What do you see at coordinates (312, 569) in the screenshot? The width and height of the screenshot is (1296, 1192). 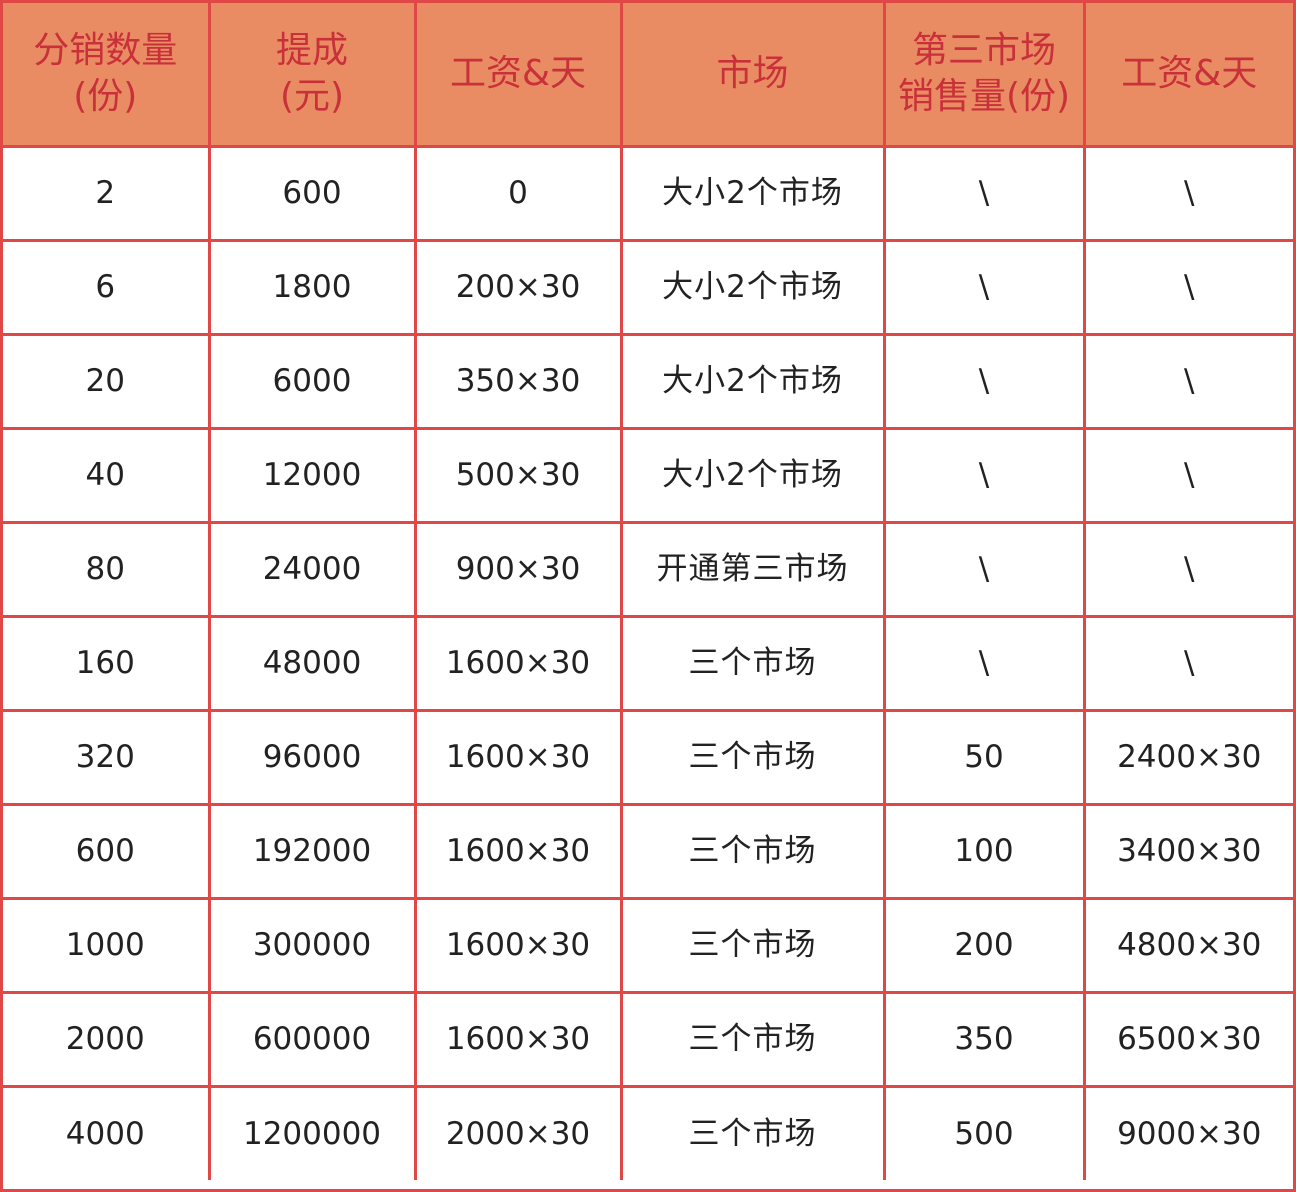 I see `cell-commission: 24000` at bounding box center [312, 569].